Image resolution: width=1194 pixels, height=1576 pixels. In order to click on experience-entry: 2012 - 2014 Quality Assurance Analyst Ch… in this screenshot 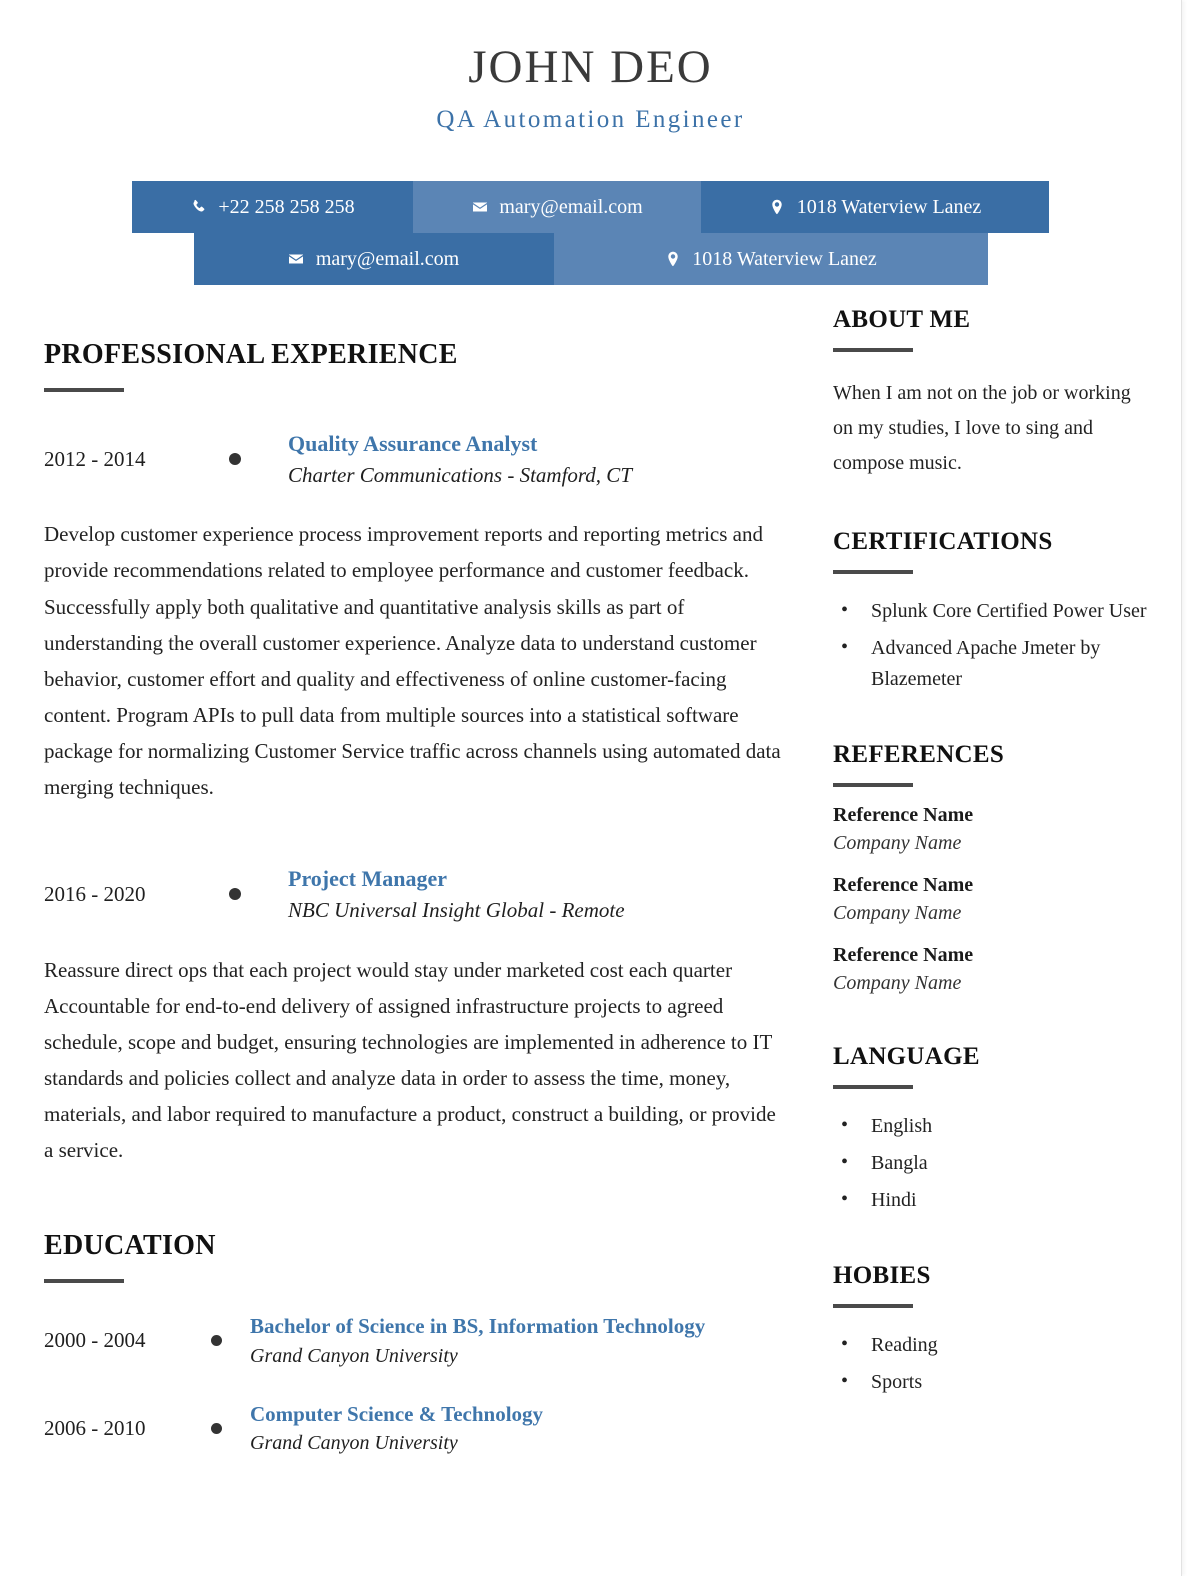, I will do `click(417, 459)`.